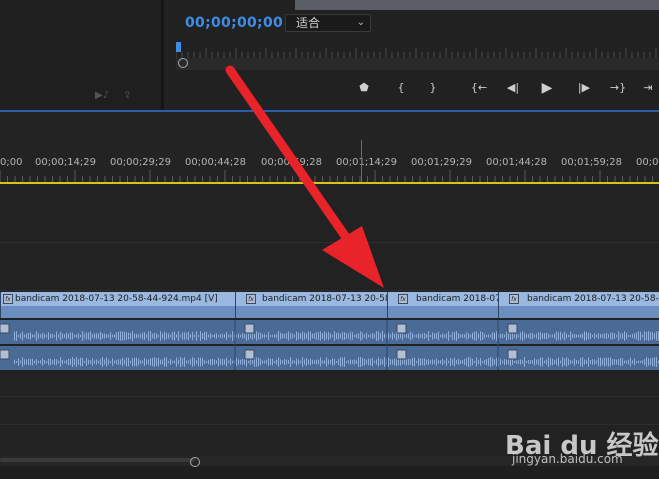 The image size is (659, 479). I want to click on watermark-url: jingyan.baidu.com, so click(567, 459).